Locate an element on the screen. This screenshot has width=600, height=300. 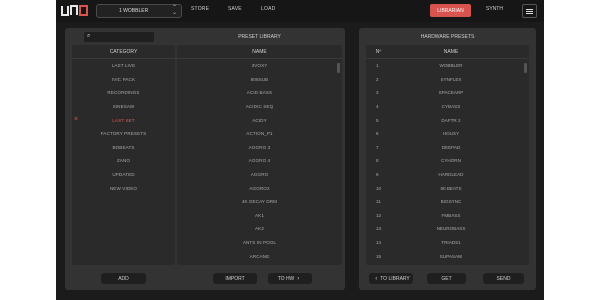
category-item: LAST LIVE is located at coordinates (123, 66).